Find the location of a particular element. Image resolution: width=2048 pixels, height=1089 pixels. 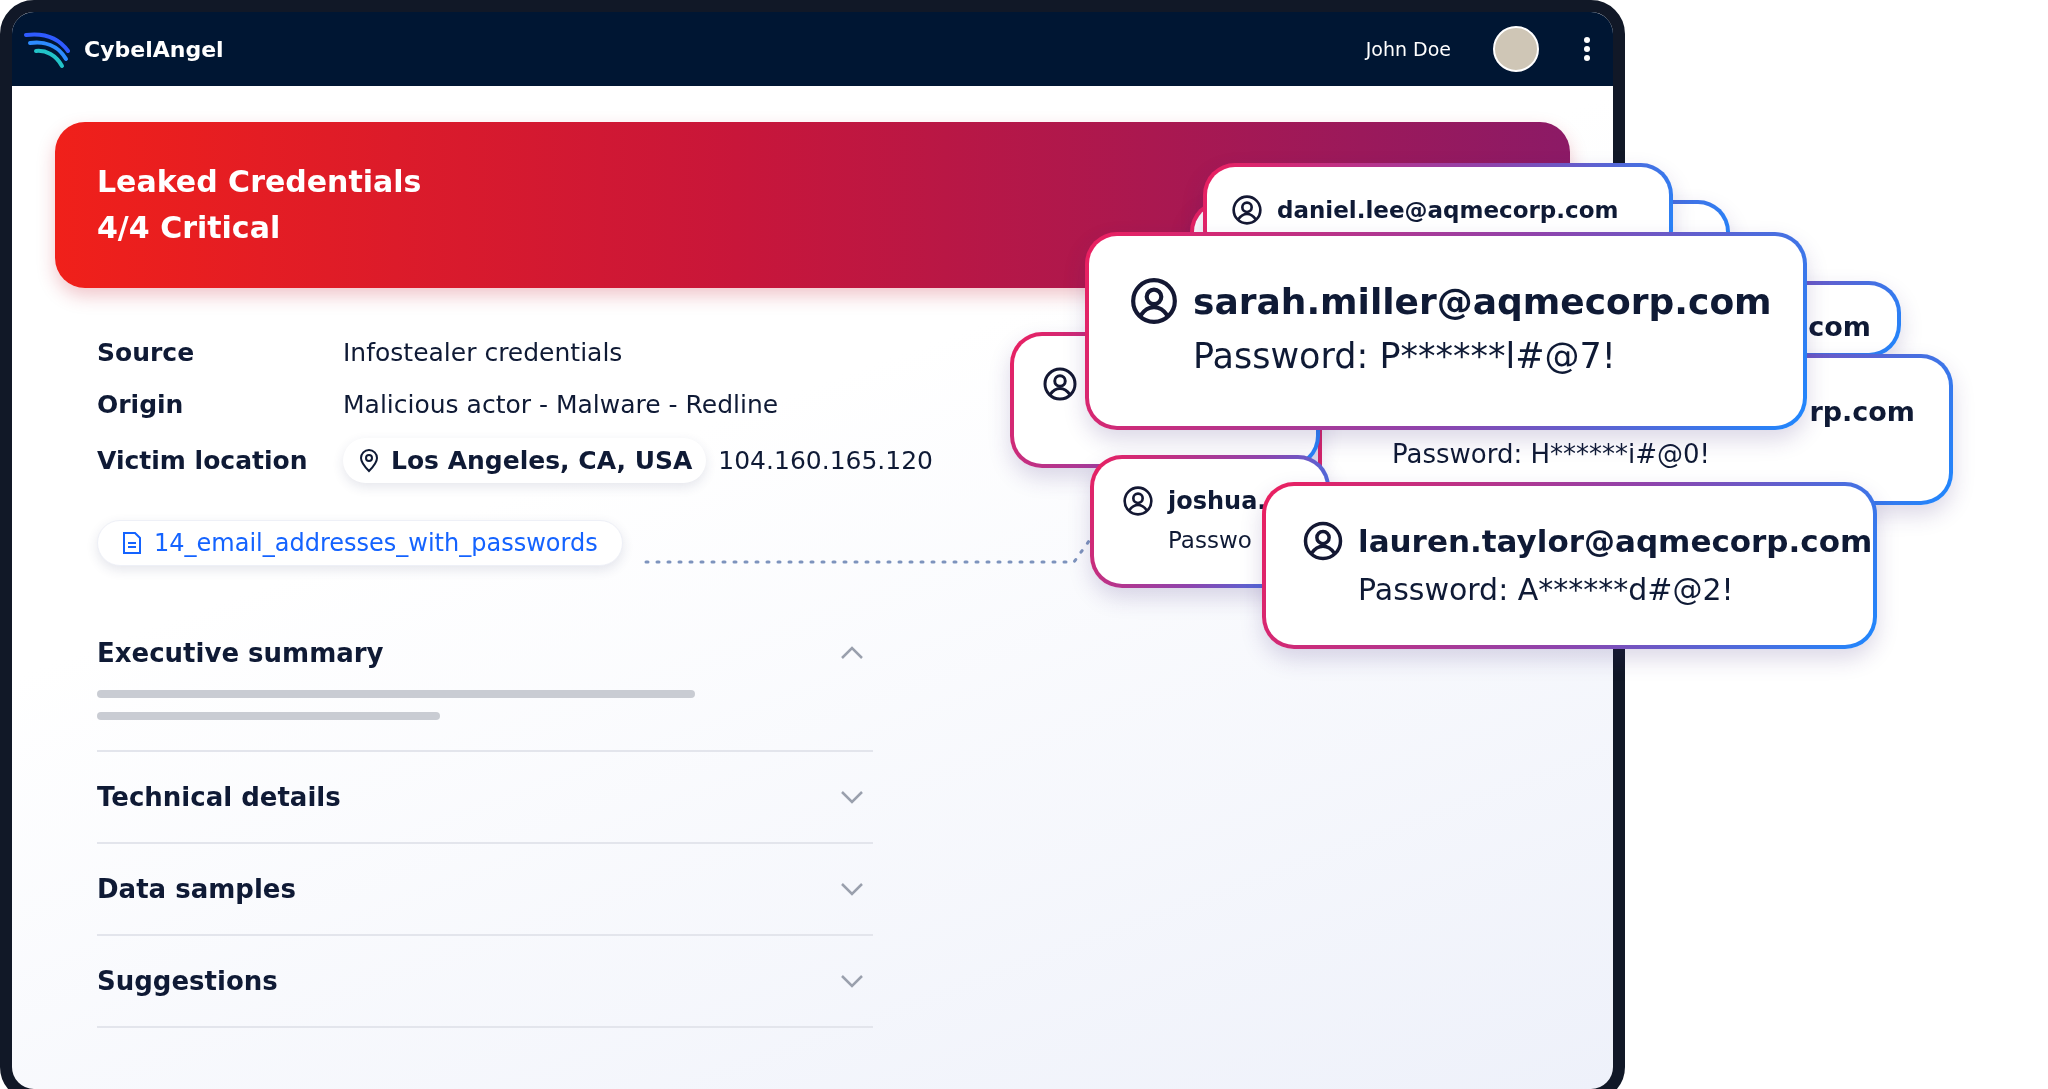

email-address: joshua. is located at coordinates (1217, 501).